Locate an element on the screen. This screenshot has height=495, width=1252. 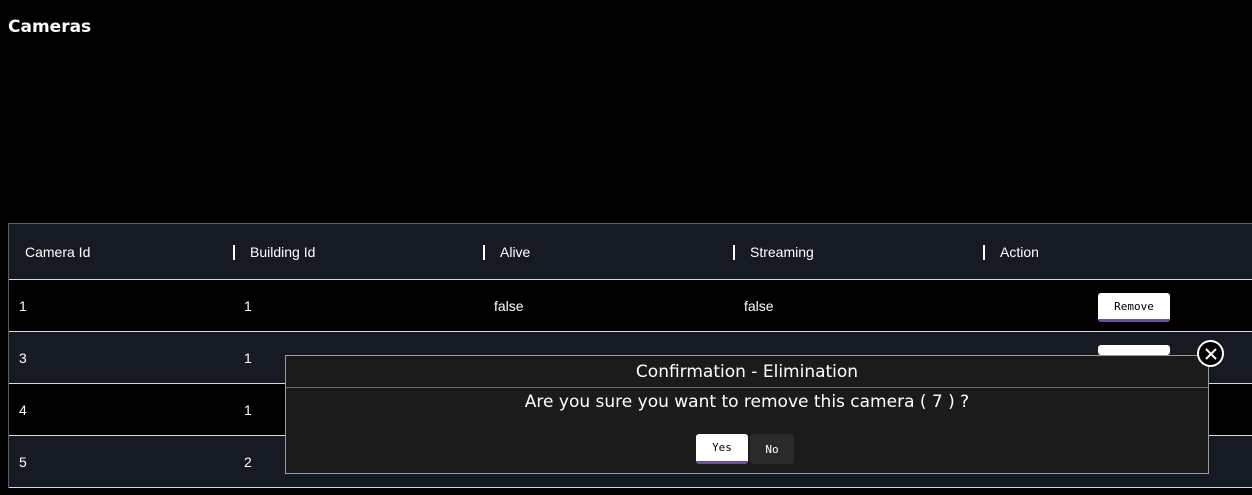
close-icon is located at coordinates (1210, 353).